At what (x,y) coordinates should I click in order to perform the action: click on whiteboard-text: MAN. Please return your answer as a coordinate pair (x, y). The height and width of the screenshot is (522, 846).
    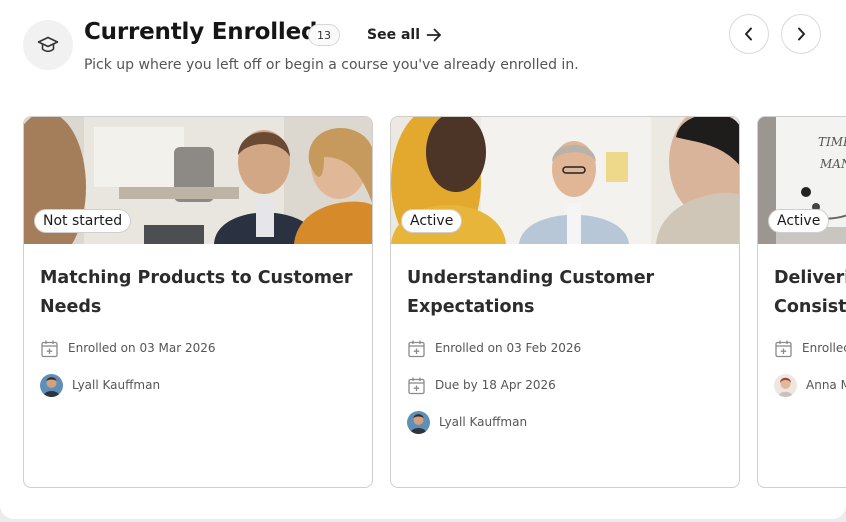
    Looking at the image, I should click on (833, 164).